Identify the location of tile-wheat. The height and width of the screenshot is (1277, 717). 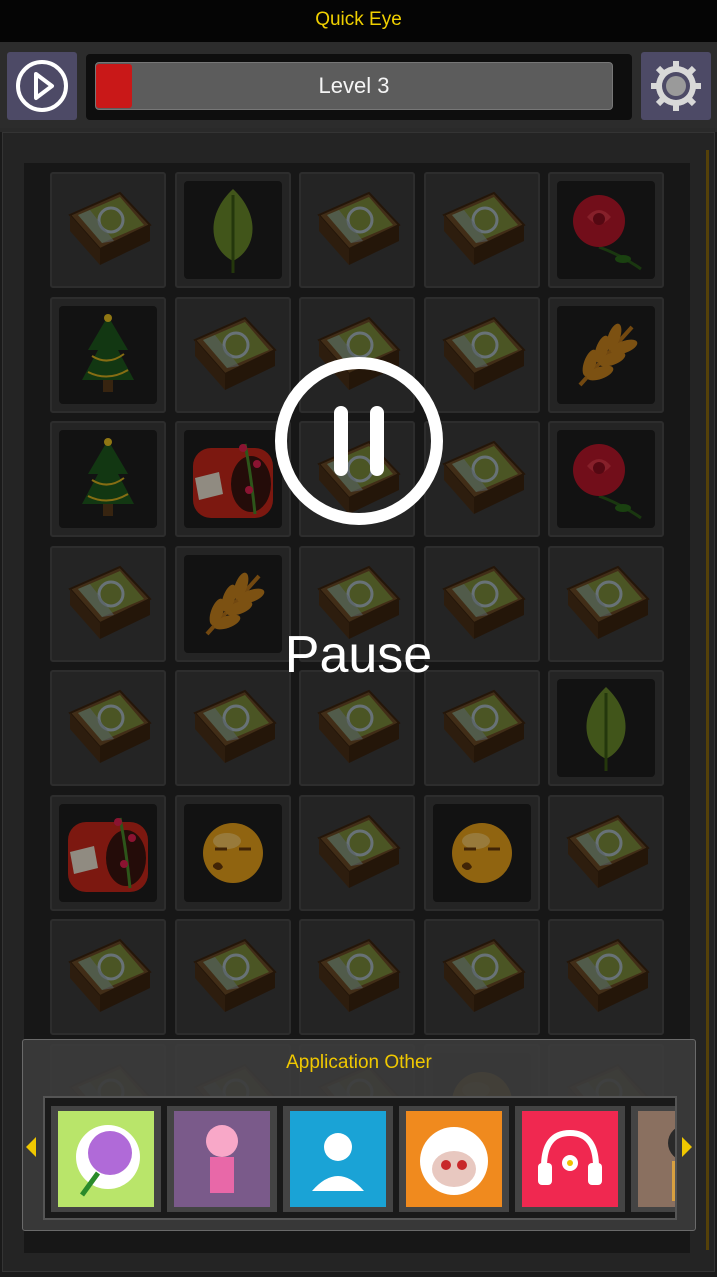
(606, 355).